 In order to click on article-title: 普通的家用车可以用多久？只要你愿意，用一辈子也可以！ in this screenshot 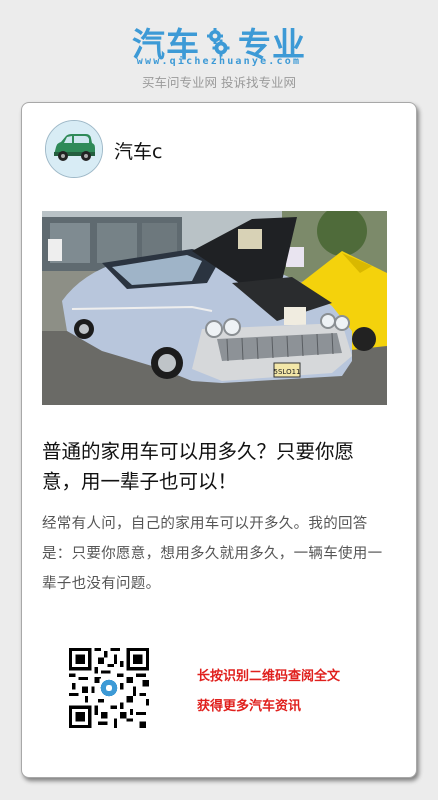, I will do `click(217, 467)`.